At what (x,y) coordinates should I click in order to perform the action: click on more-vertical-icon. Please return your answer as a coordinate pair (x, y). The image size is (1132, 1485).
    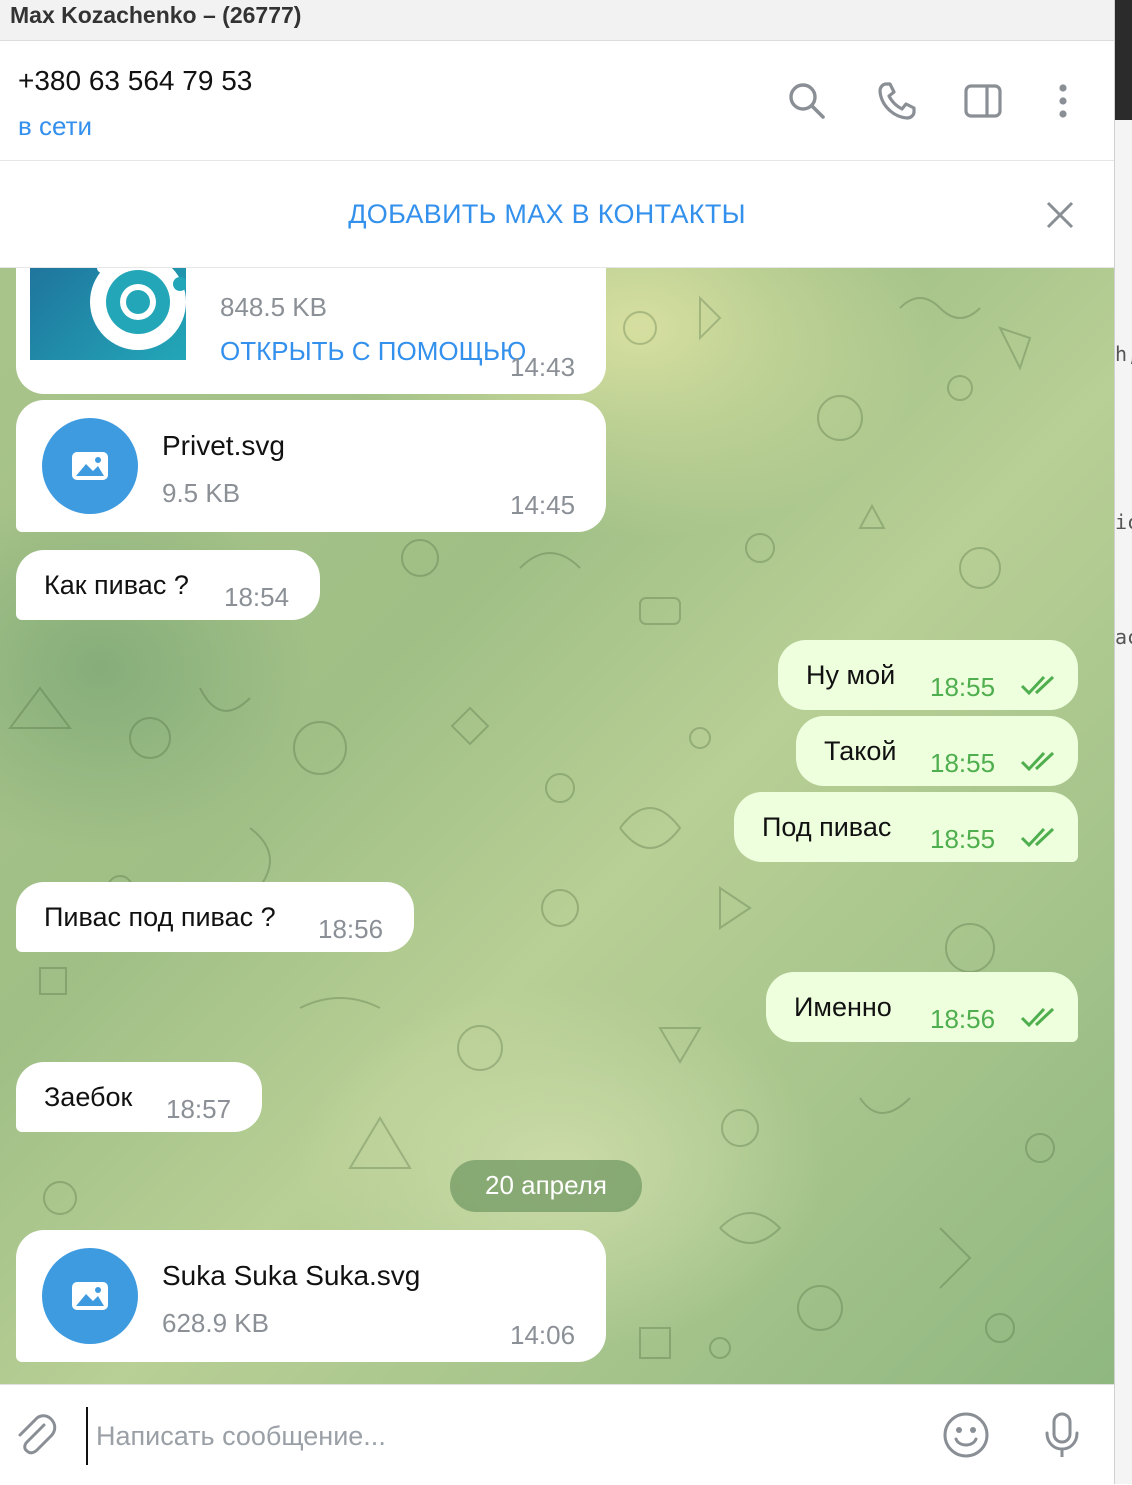
    Looking at the image, I should click on (1063, 101).